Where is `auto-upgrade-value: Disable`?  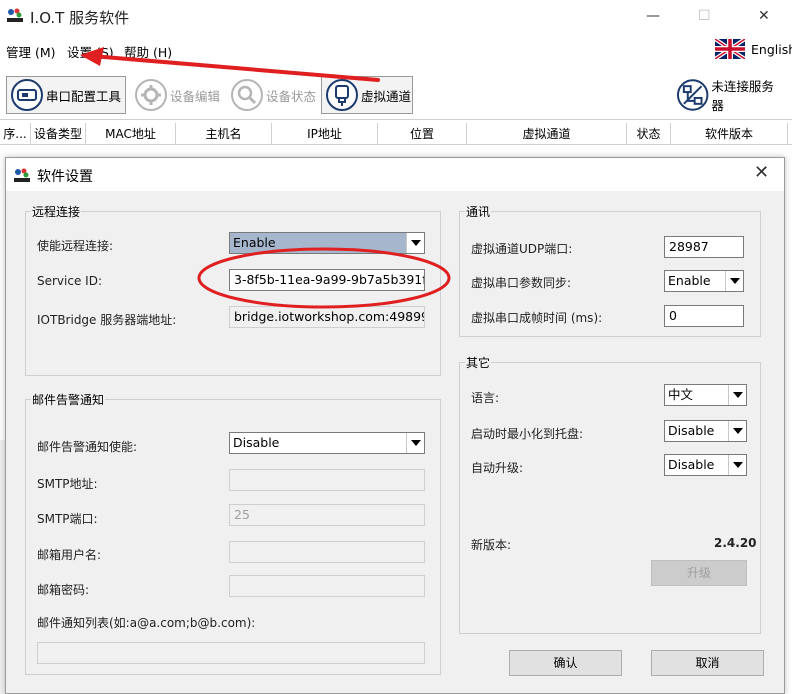
auto-upgrade-value: Disable is located at coordinates (691, 464).